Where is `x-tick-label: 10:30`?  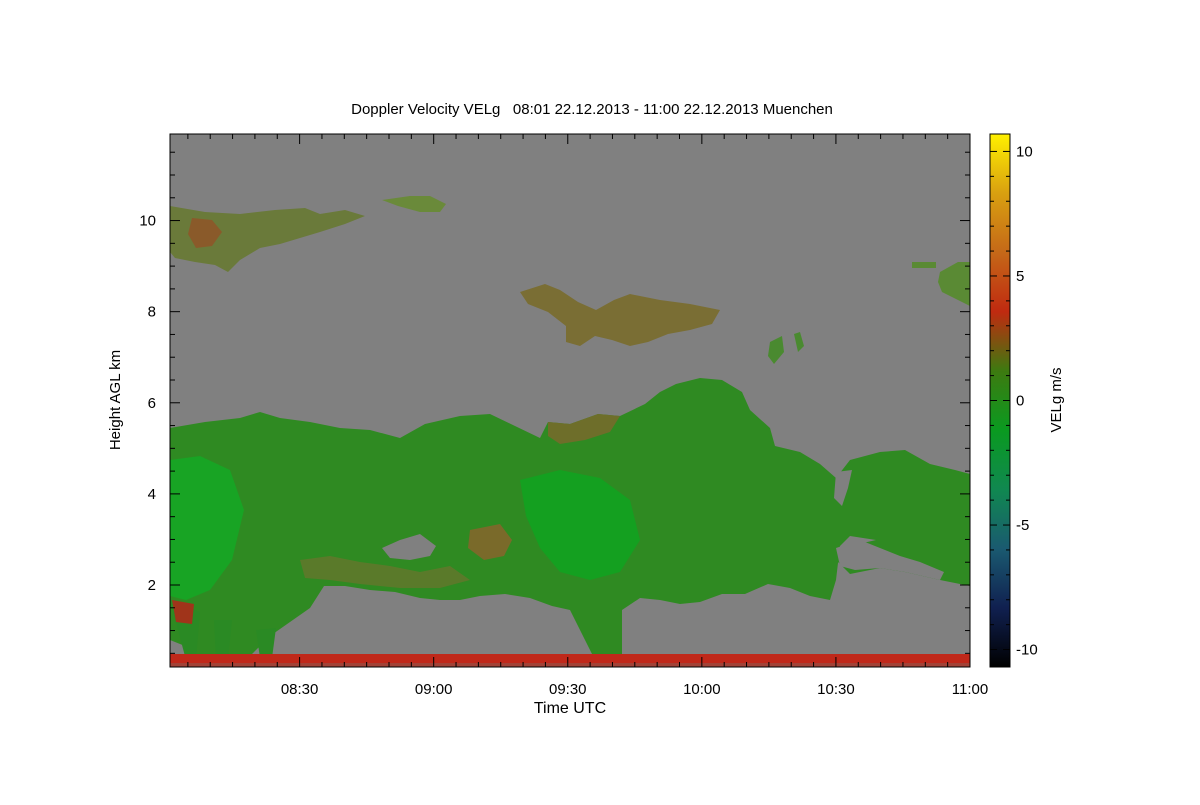
x-tick-label: 10:30 is located at coordinates (836, 689).